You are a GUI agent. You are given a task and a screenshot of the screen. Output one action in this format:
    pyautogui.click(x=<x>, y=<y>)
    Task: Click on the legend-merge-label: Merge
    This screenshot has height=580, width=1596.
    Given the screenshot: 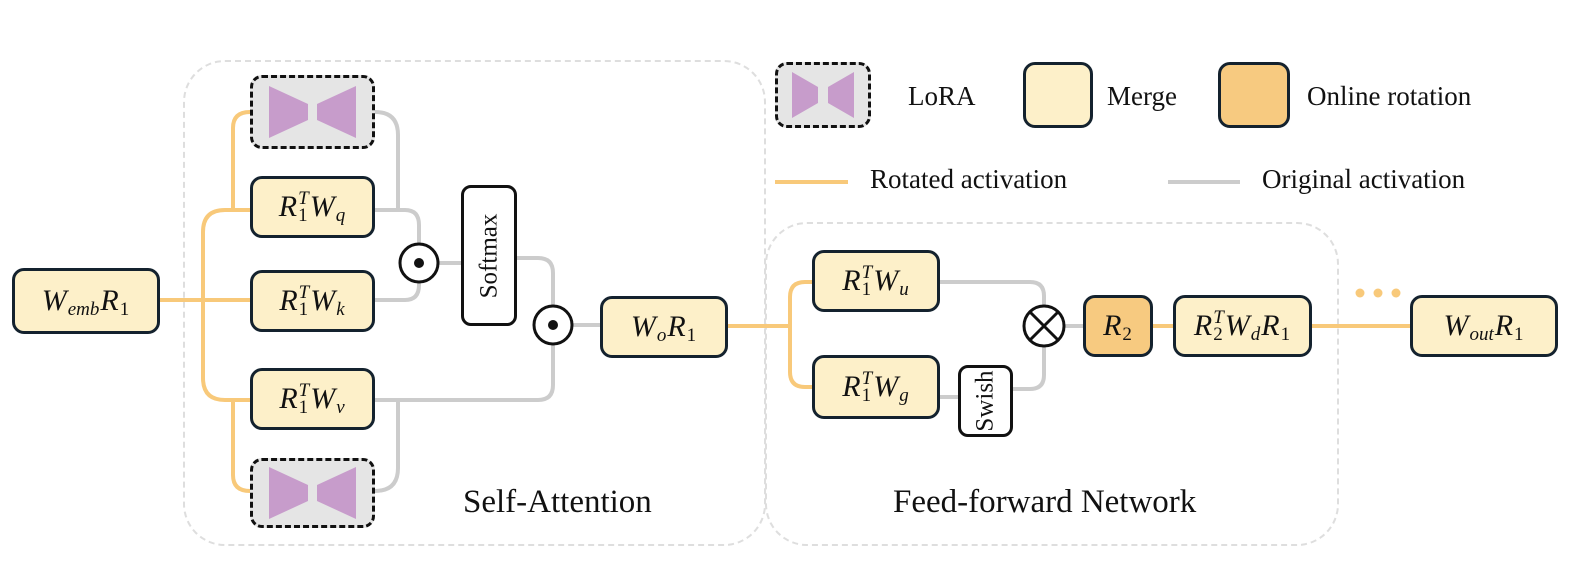 What is the action you would take?
    pyautogui.click(x=1142, y=96)
    